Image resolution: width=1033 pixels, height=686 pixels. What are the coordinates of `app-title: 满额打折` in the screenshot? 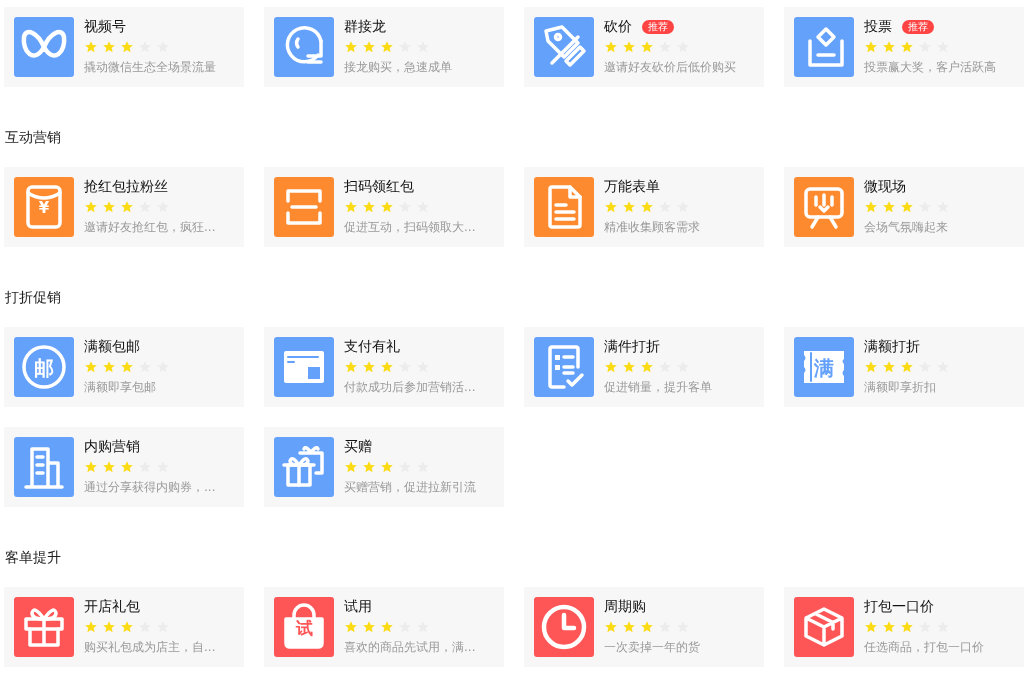 It's located at (892, 347).